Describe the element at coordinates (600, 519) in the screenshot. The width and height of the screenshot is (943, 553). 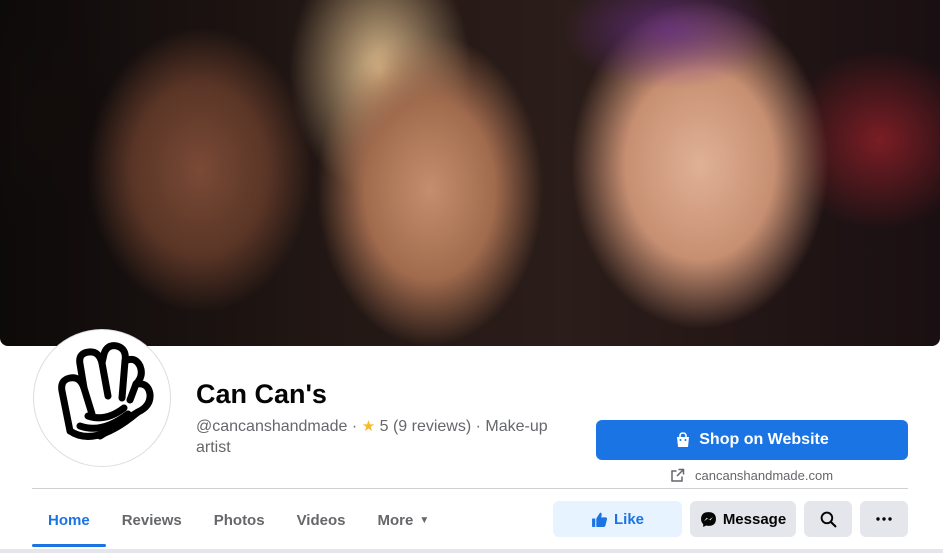
I see `thumbs-up-icon` at that location.